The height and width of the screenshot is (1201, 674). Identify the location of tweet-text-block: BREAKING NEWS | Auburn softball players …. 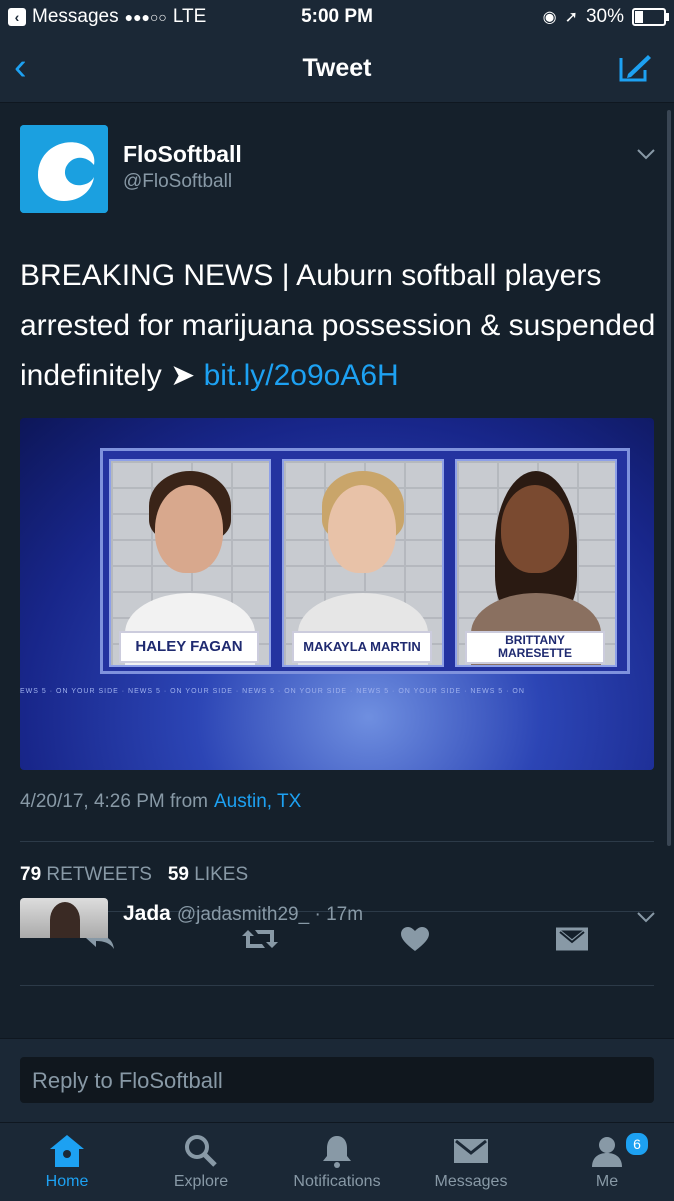
(340, 326).